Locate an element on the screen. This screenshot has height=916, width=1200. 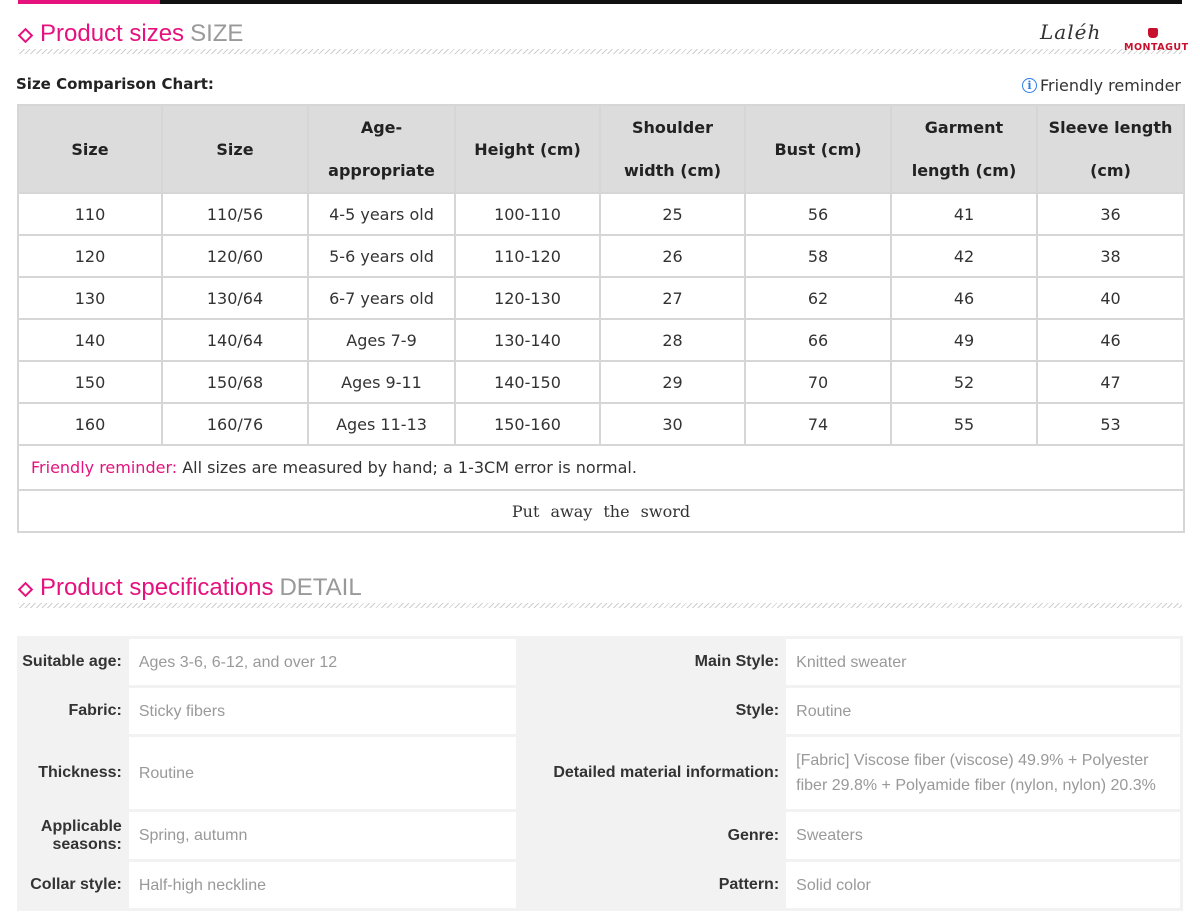
cell-sleeve-length: 38 is located at coordinates (1110, 256).